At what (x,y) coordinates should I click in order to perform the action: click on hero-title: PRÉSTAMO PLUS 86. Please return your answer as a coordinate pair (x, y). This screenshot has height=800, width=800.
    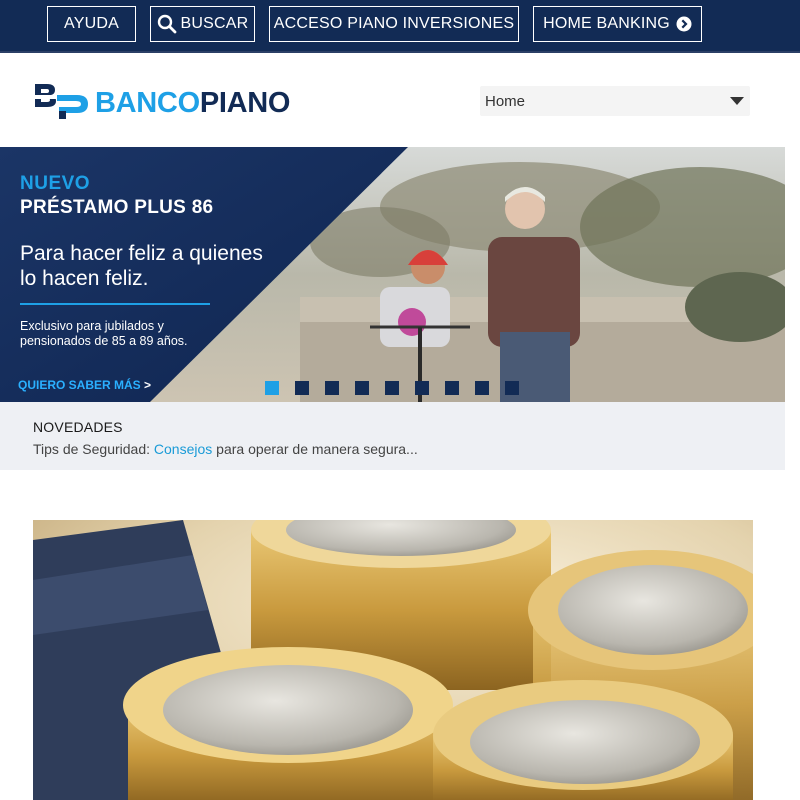
    Looking at the image, I should click on (117, 207).